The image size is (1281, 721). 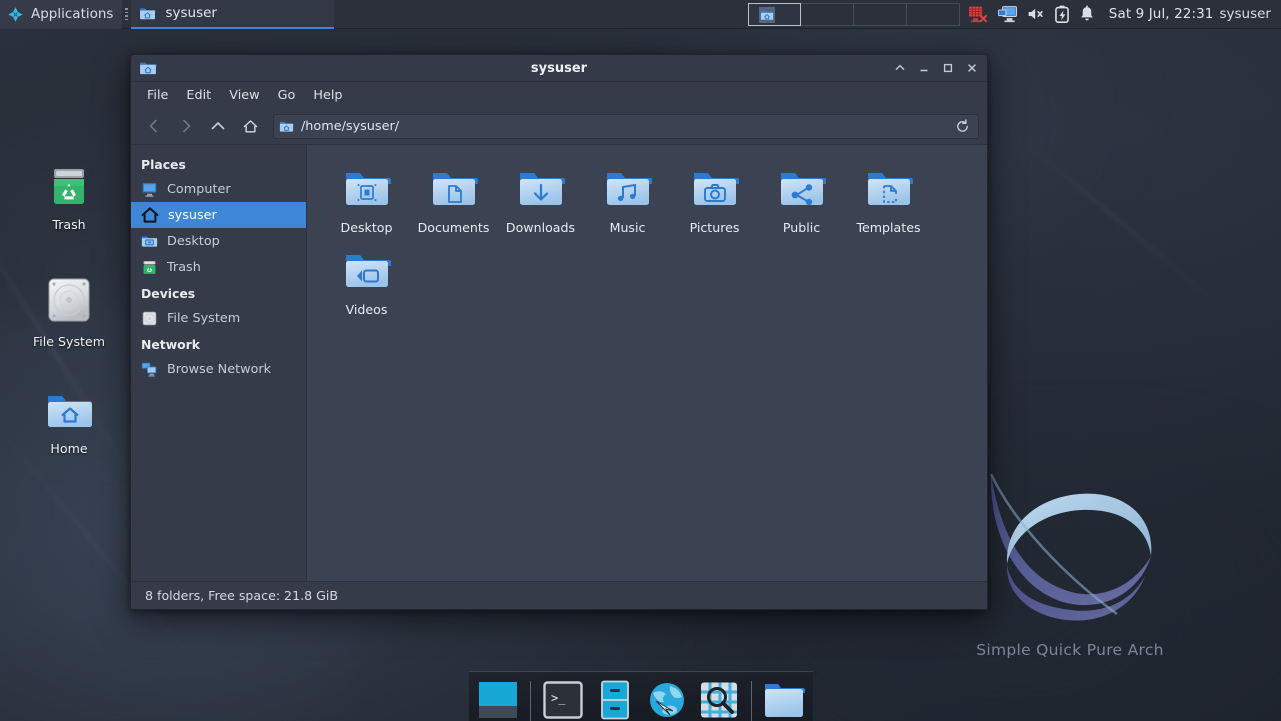 I want to click on dock-item-show-desktop, so click(x=498, y=700).